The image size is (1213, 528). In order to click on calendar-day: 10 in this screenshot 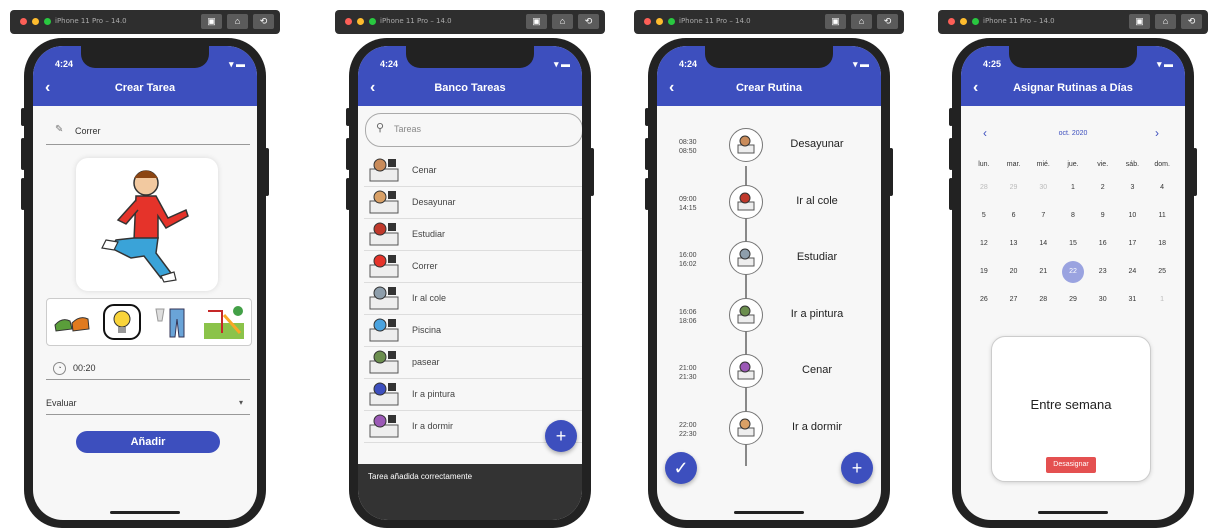, I will do `click(1133, 216)`.